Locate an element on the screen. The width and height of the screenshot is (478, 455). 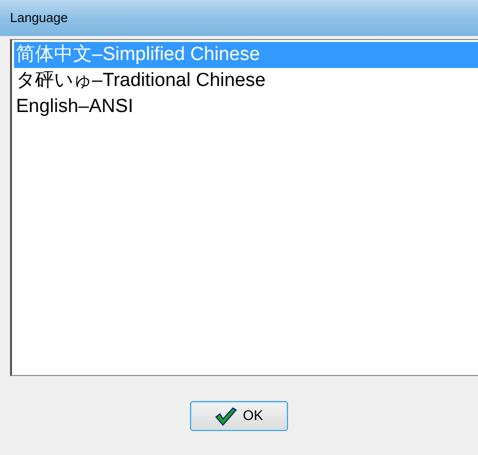
checkmark-icon is located at coordinates (225, 416).